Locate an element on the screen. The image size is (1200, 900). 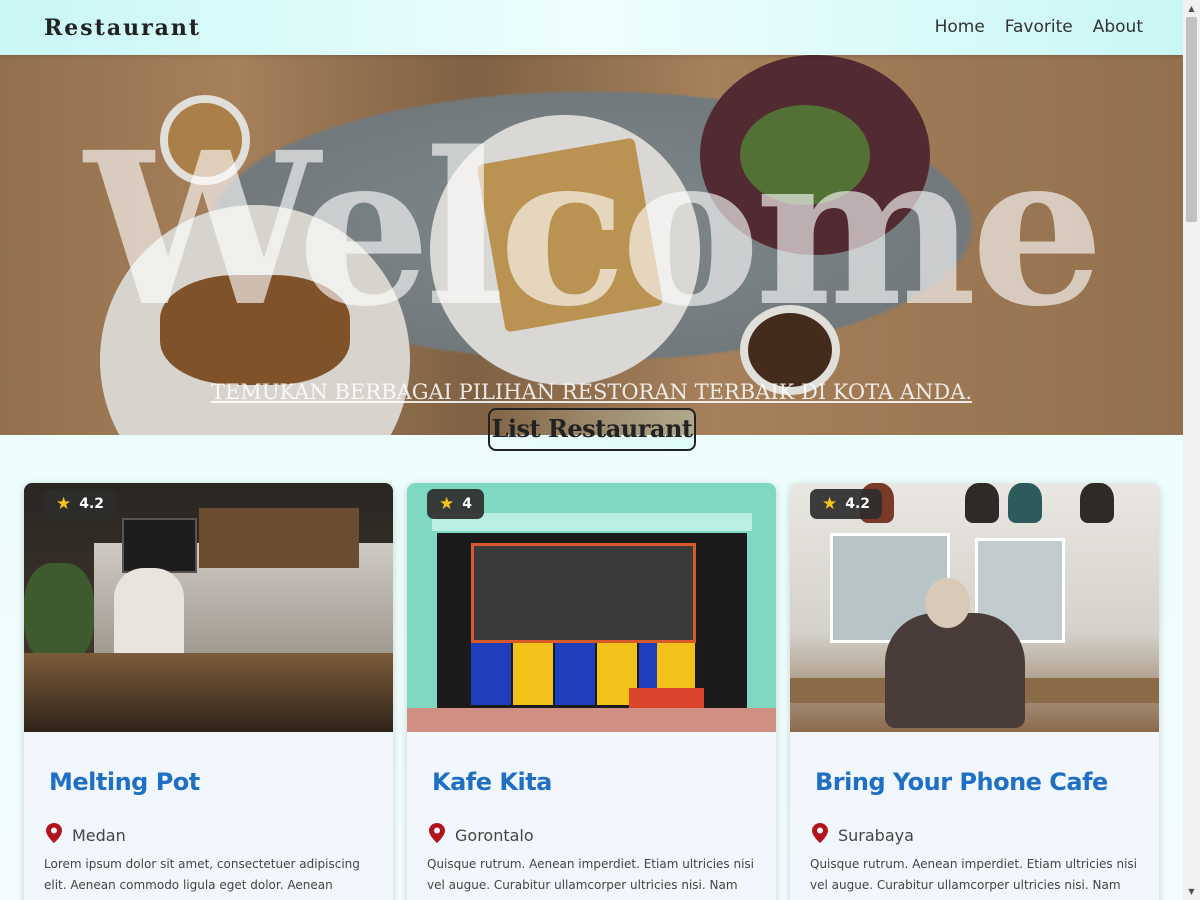
restaurant-name: Melting Pot is located at coordinates (124, 782).